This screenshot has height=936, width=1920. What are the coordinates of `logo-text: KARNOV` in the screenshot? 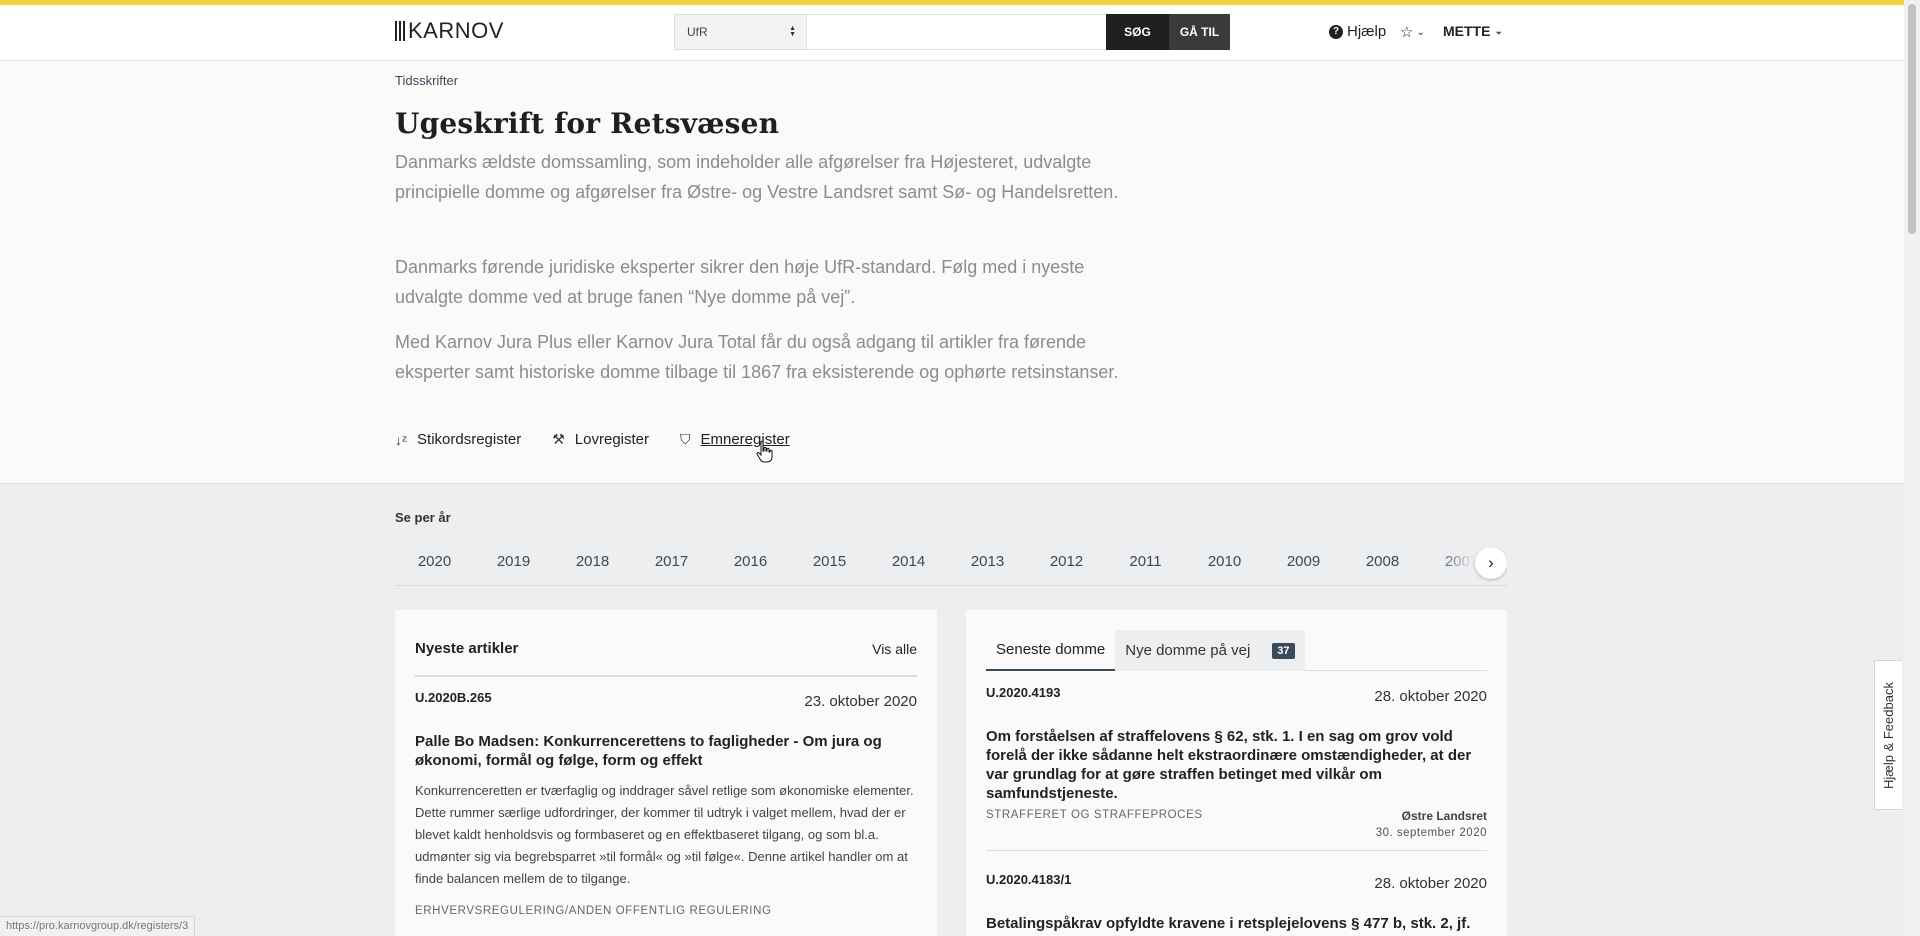 It's located at (456, 30).